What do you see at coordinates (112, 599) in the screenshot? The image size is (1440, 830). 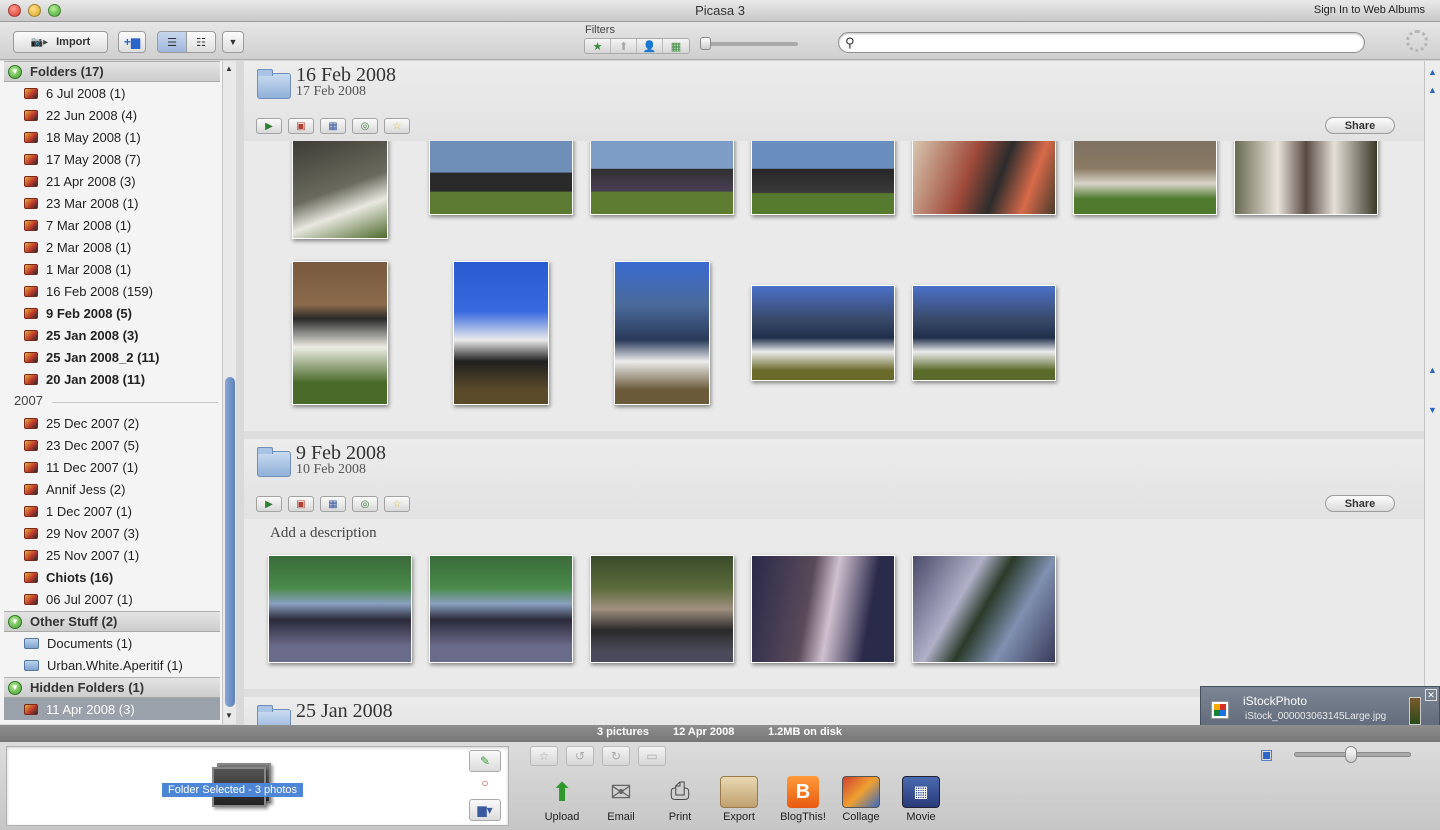 I see `sidebar-folder: 06 Jul 2007 (1)` at bounding box center [112, 599].